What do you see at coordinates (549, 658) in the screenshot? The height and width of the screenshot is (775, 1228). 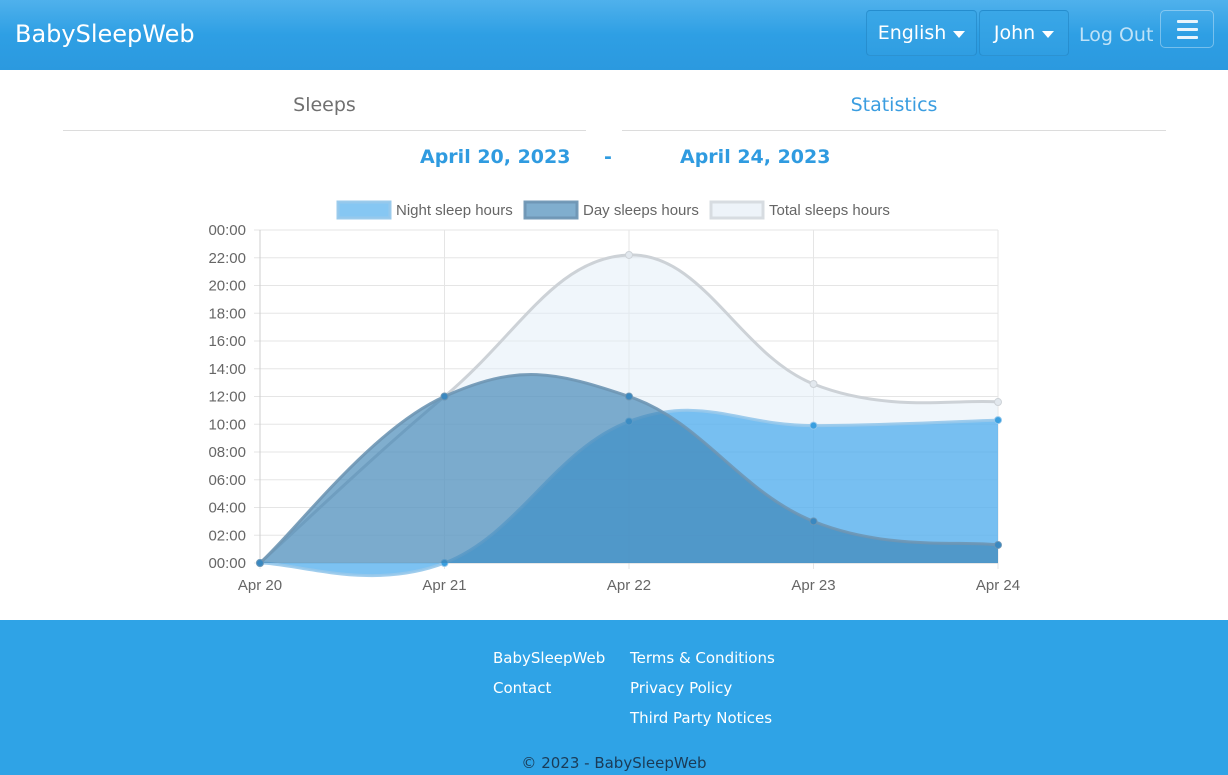 I see `footer-link-brand: BabySleepWeb` at bounding box center [549, 658].